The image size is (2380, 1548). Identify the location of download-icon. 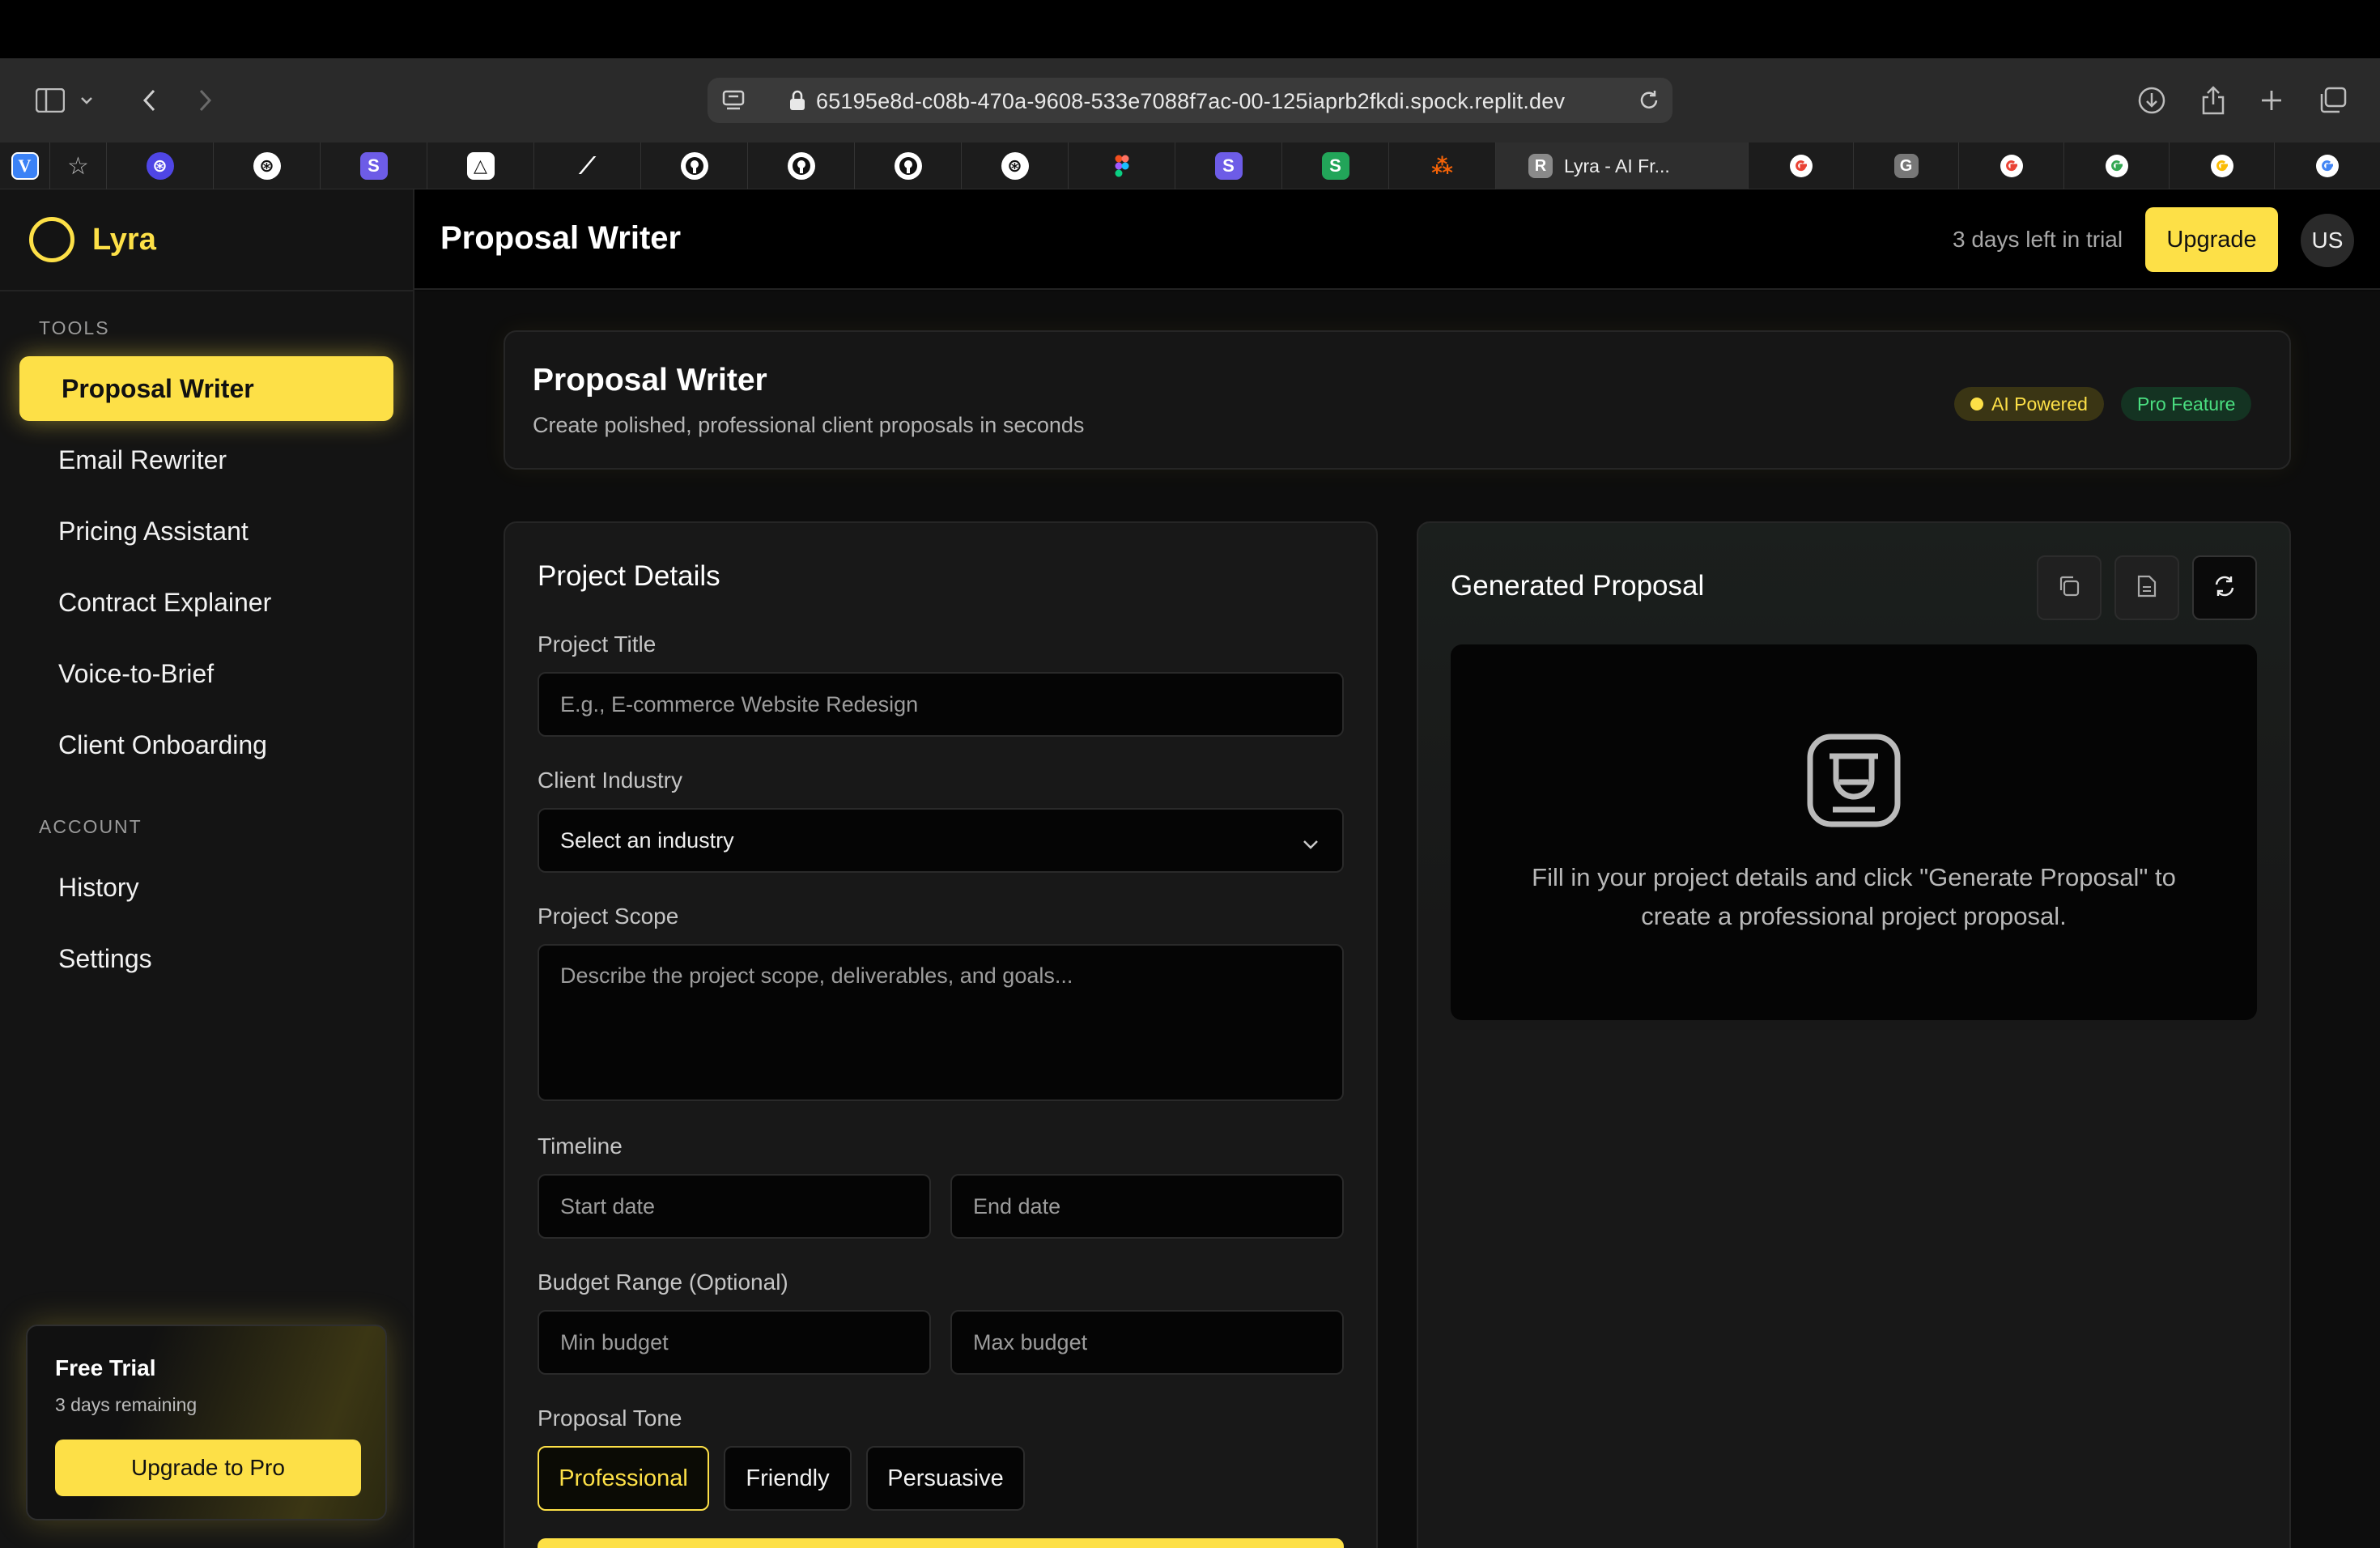
(2152, 100).